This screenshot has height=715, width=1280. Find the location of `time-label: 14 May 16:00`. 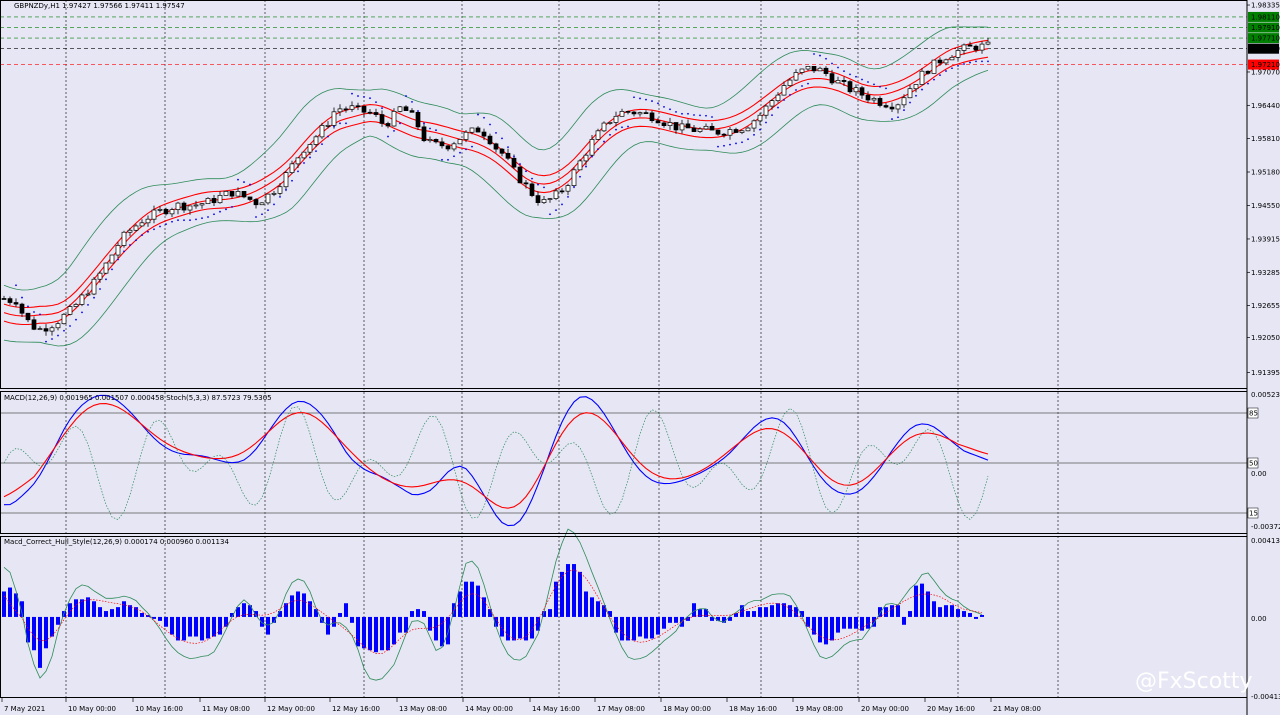

time-label: 14 May 16:00 is located at coordinates (556, 709).